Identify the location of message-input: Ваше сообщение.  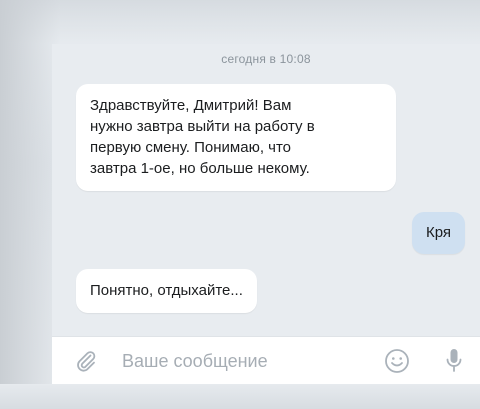
(195, 361).